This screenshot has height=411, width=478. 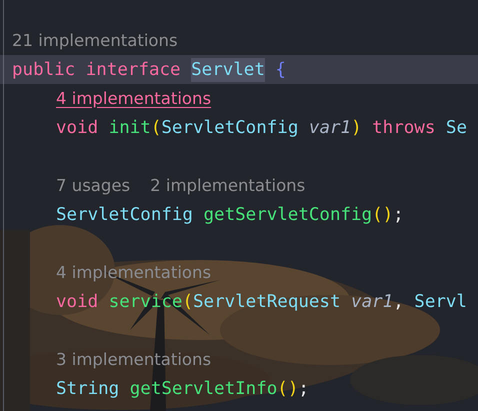 I want to click on code-token: {, so click(x=280, y=70).